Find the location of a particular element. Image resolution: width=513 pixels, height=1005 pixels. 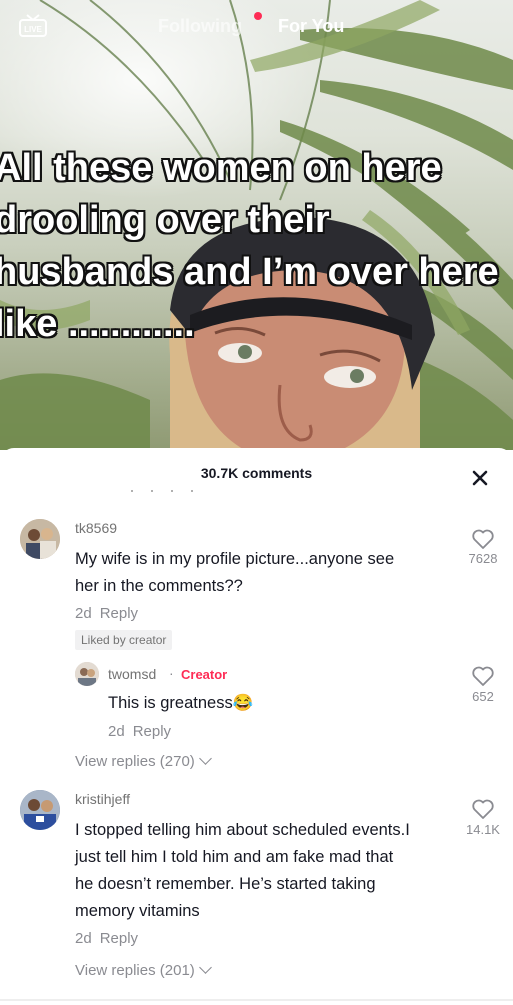

creator-badge: Creator is located at coordinates (204, 674).